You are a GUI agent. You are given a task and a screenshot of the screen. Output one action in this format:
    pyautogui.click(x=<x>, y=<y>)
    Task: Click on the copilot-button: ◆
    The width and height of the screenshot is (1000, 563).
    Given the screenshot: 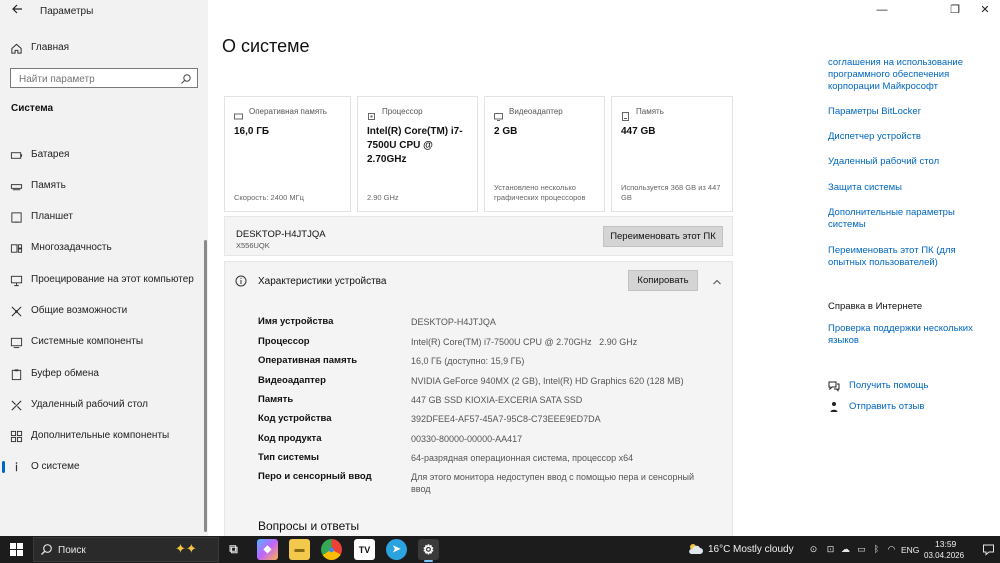 What is the action you would take?
    pyautogui.click(x=267, y=549)
    